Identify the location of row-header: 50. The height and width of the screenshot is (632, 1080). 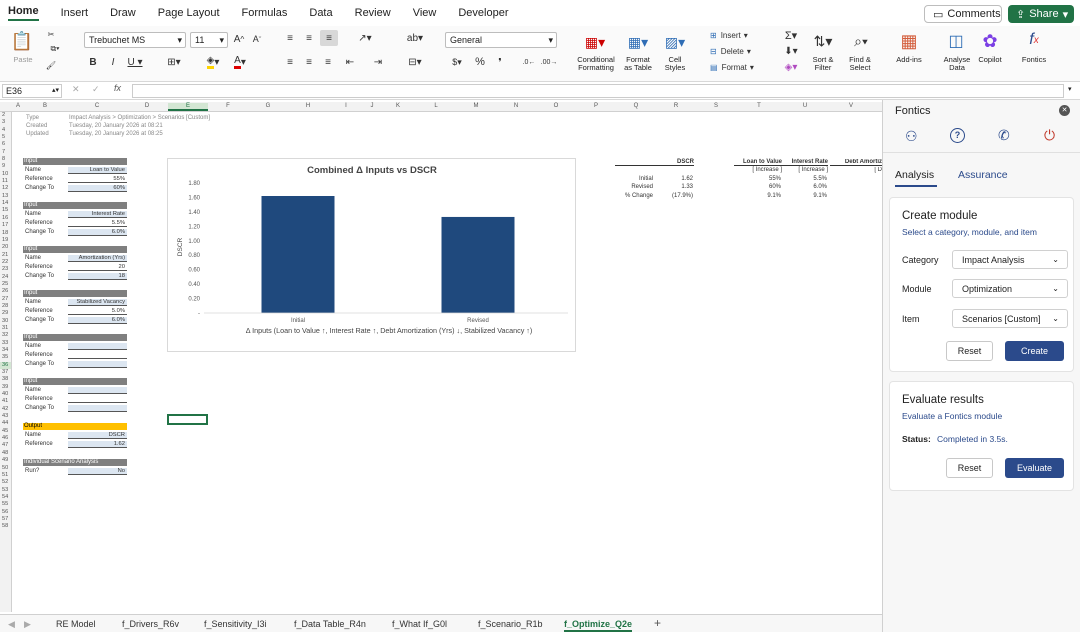
(5, 468).